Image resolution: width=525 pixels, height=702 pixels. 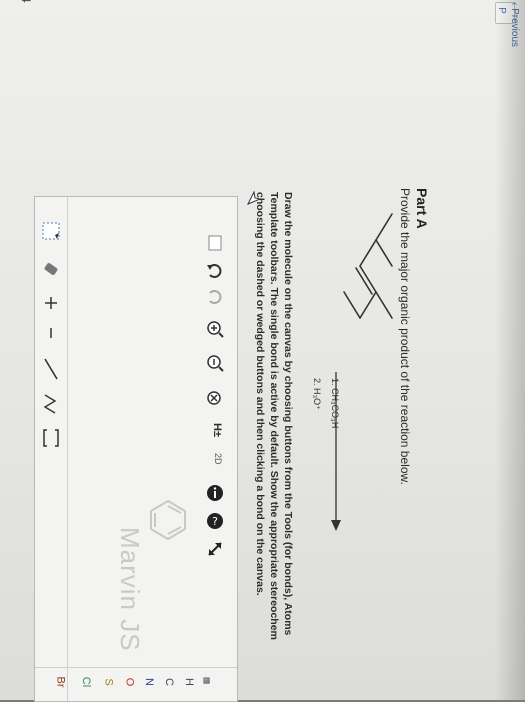 What do you see at coordinates (86, 682) in the screenshot?
I see `element-cl: Cl` at bounding box center [86, 682].